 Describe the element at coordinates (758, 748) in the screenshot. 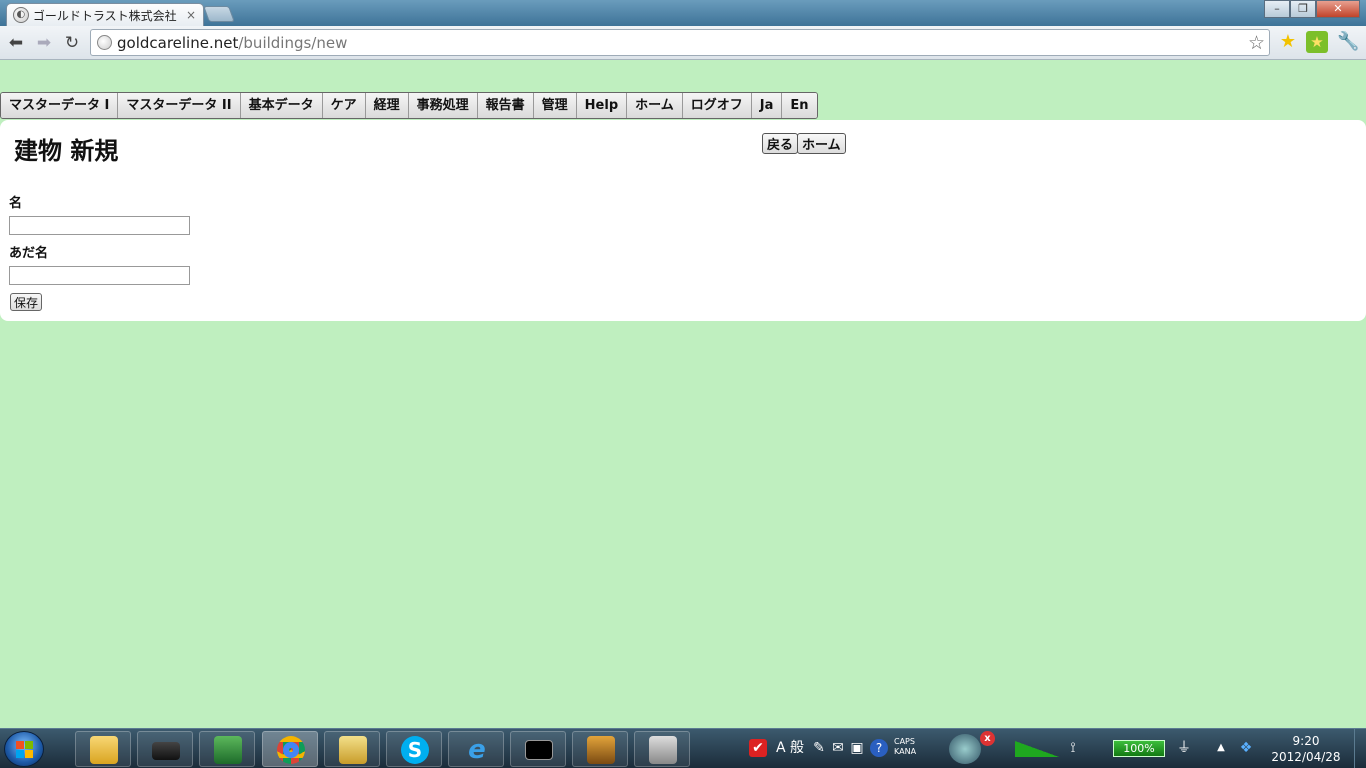

I see `security-icon: ✔` at that location.